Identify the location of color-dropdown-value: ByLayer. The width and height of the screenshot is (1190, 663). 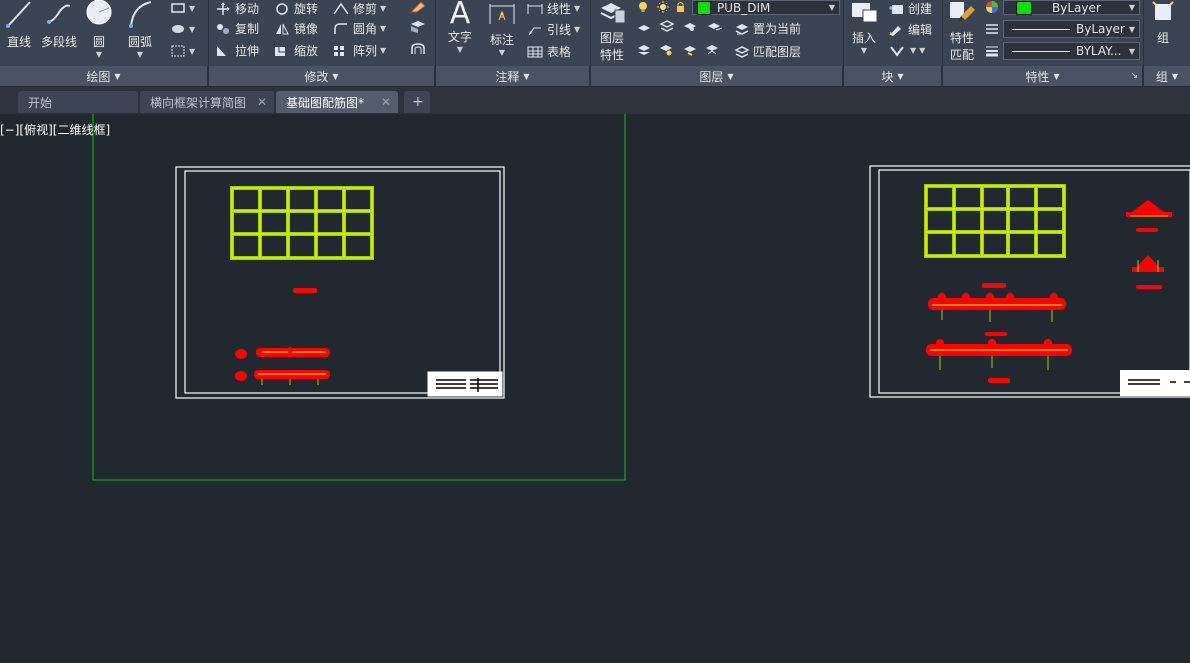
(1076, 7).